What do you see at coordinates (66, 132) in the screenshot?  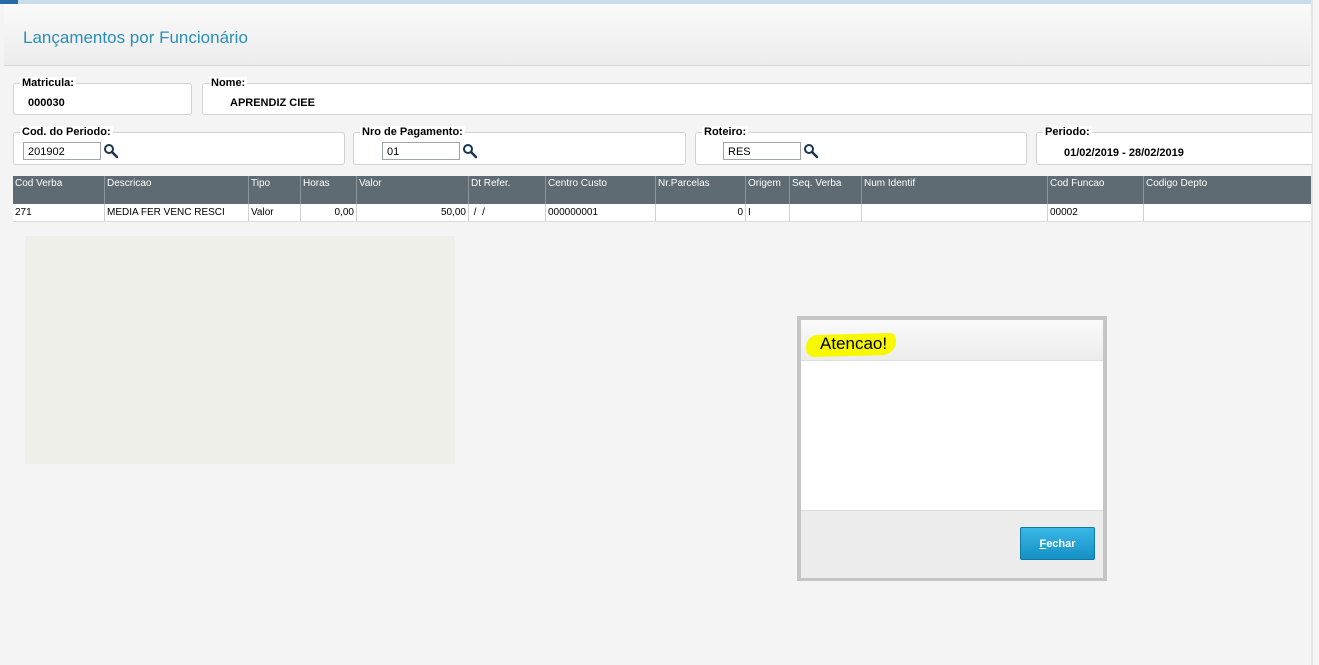 I see `cod-periodo-label: Cod. do Periodo:` at bounding box center [66, 132].